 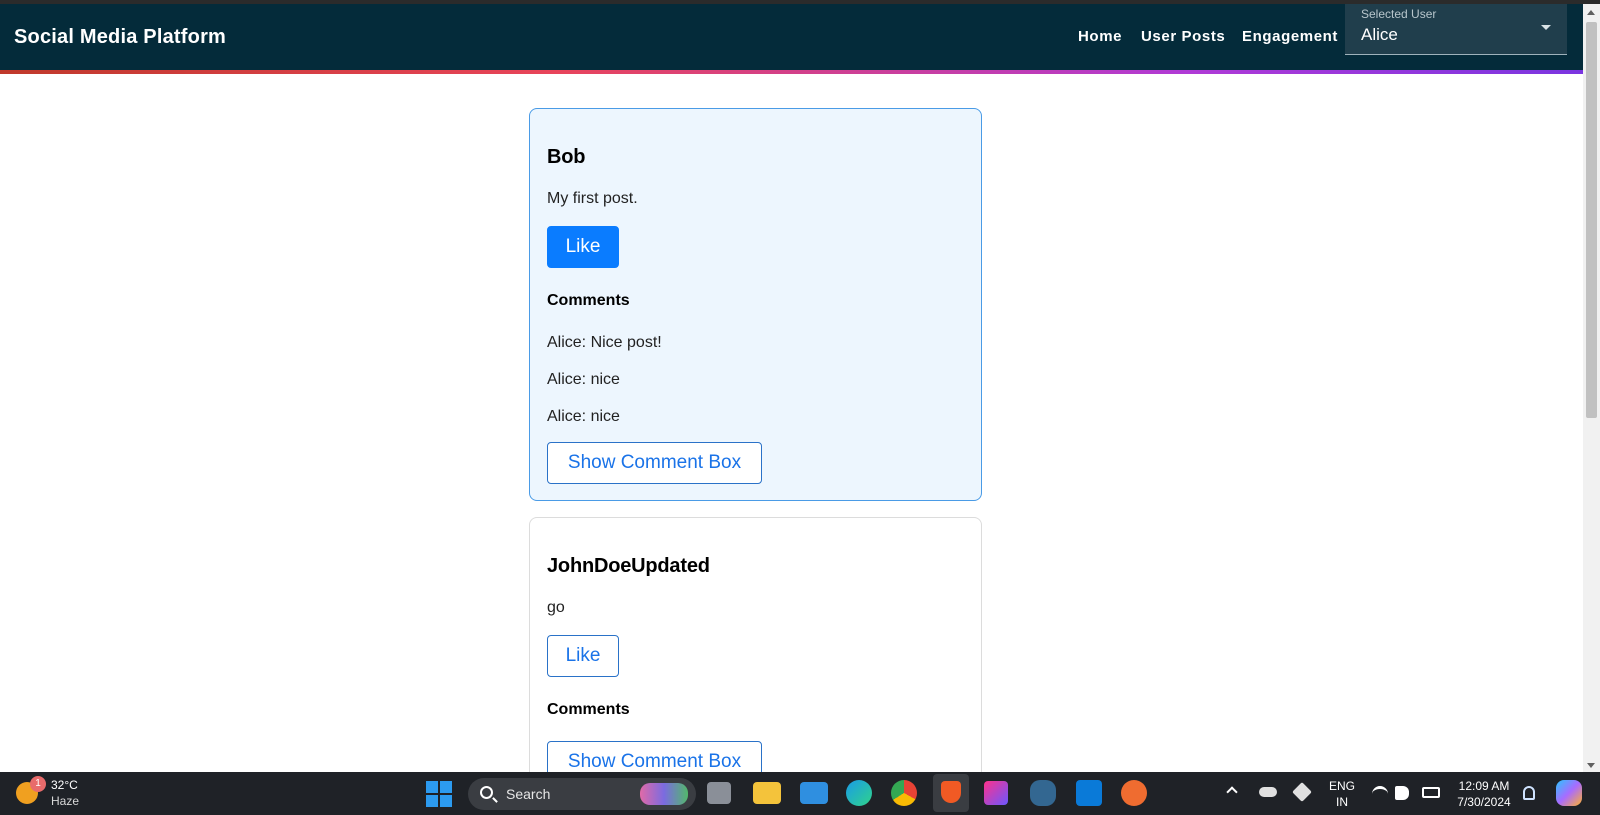 I want to click on language-region: IN, so click(x=1342, y=802).